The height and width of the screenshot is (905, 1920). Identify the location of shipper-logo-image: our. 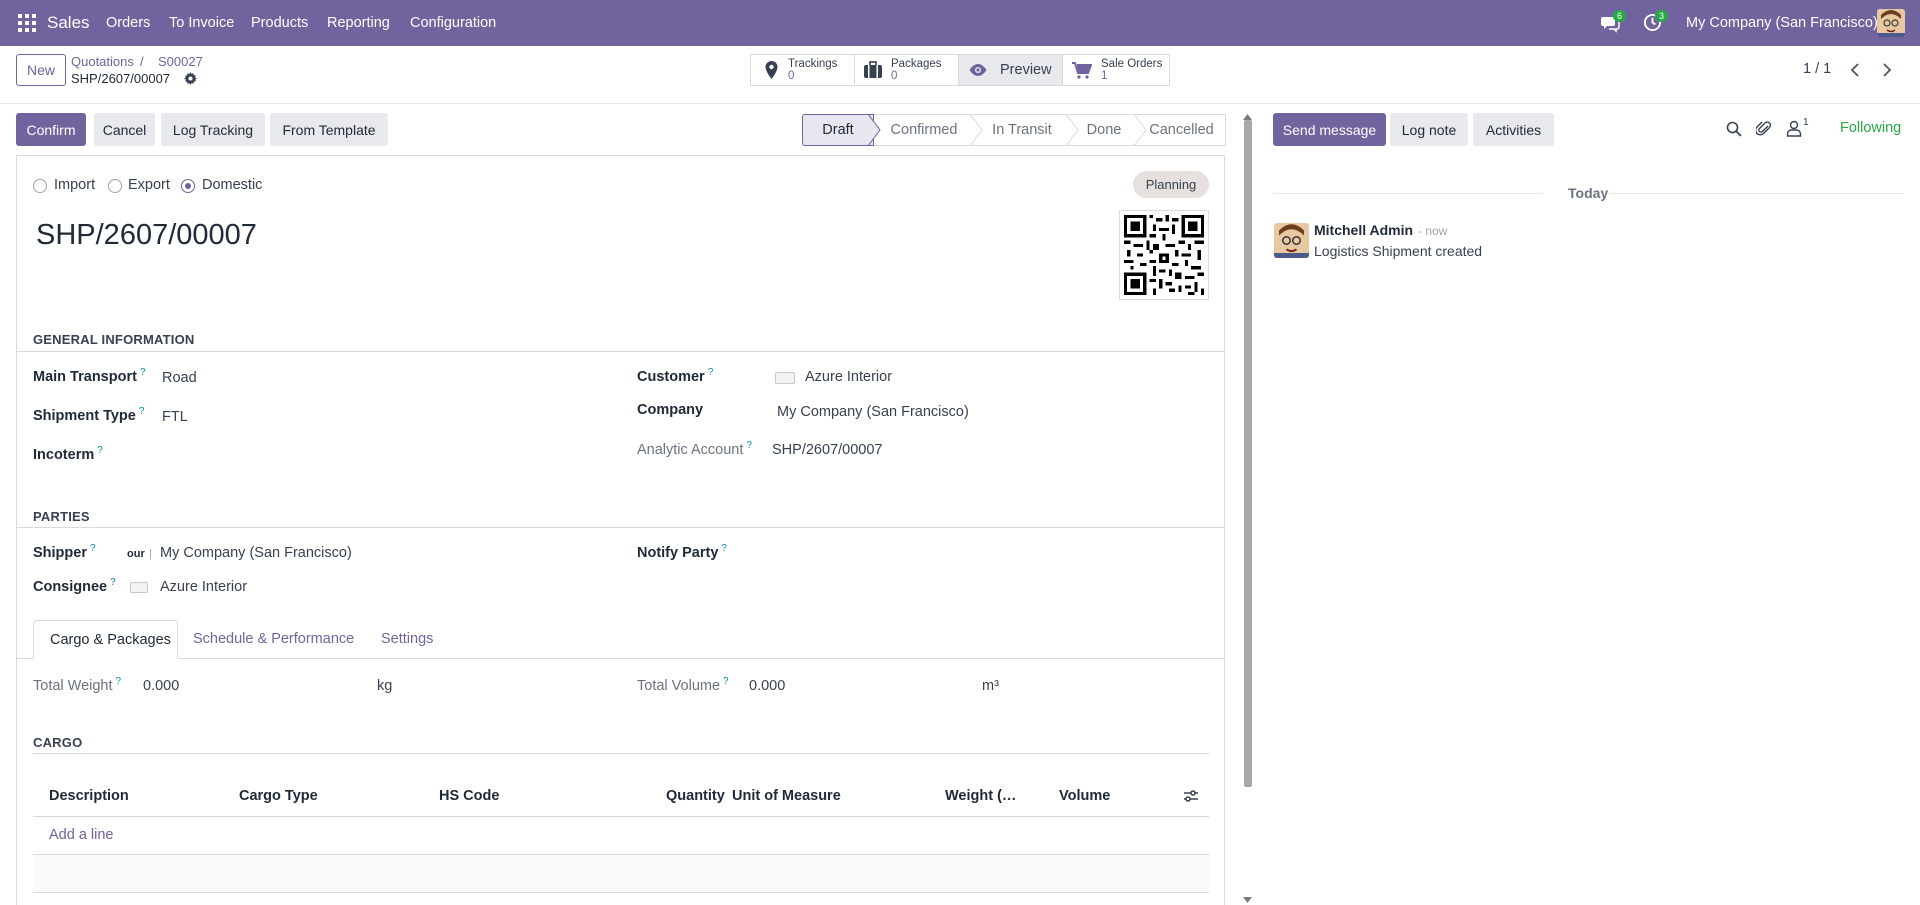
(136, 554).